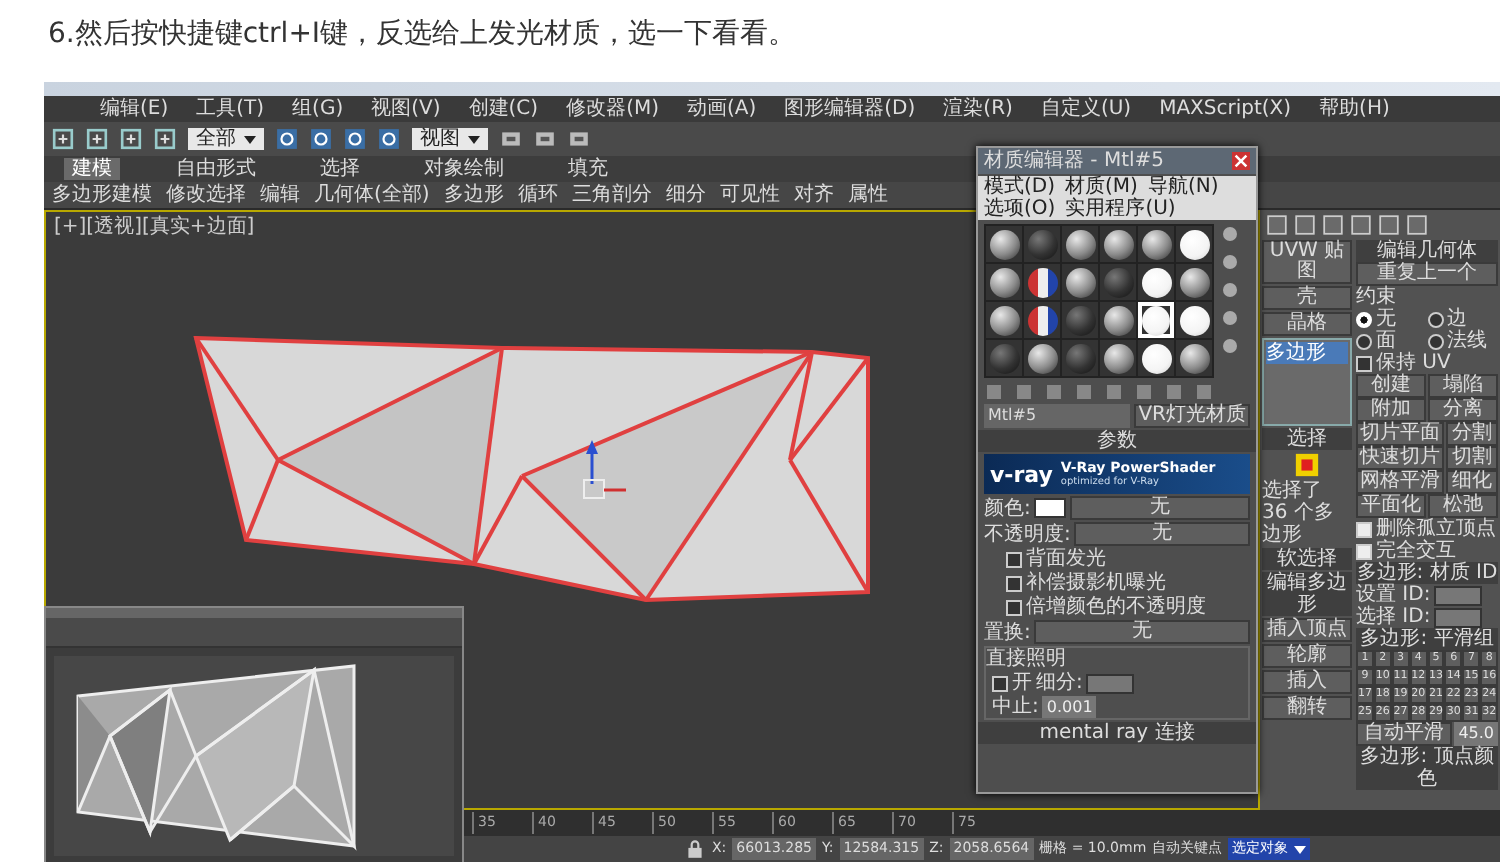 This screenshot has height=862, width=1500. Describe the element at coordinates (1307, 559) in the screenshot. I see `rollout-header: 软选择` at that location.